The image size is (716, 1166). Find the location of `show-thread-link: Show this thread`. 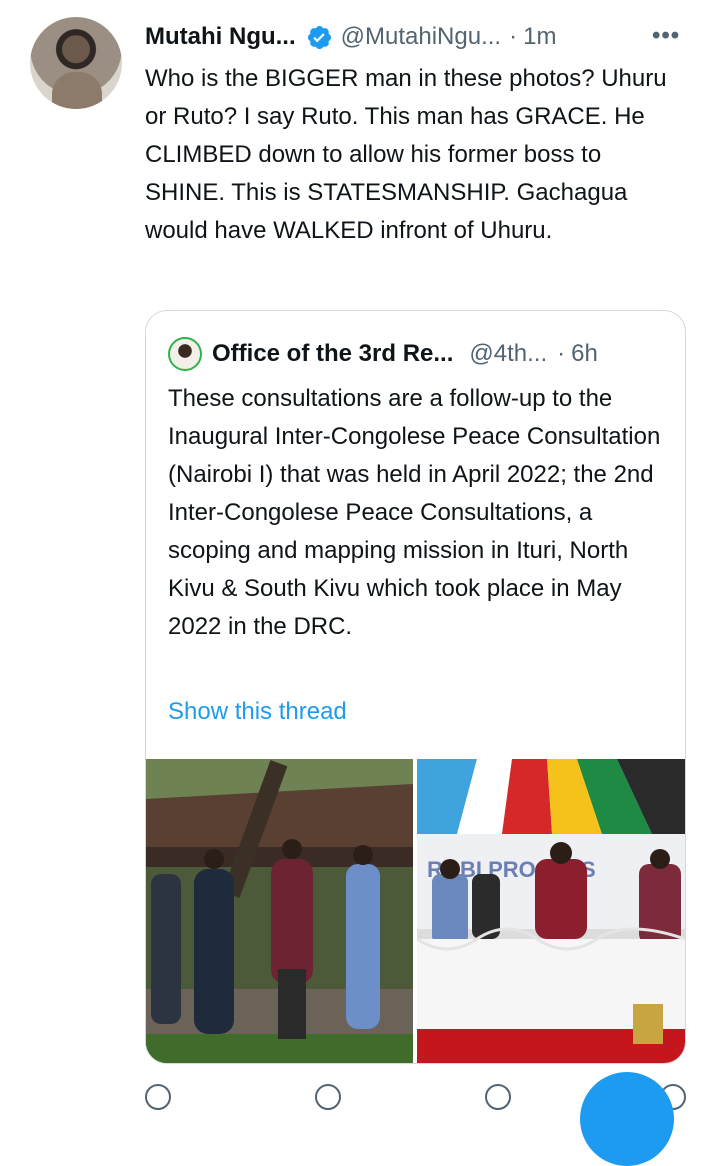

show-thread-link: Show this thread is located at coordinates (257, 712).